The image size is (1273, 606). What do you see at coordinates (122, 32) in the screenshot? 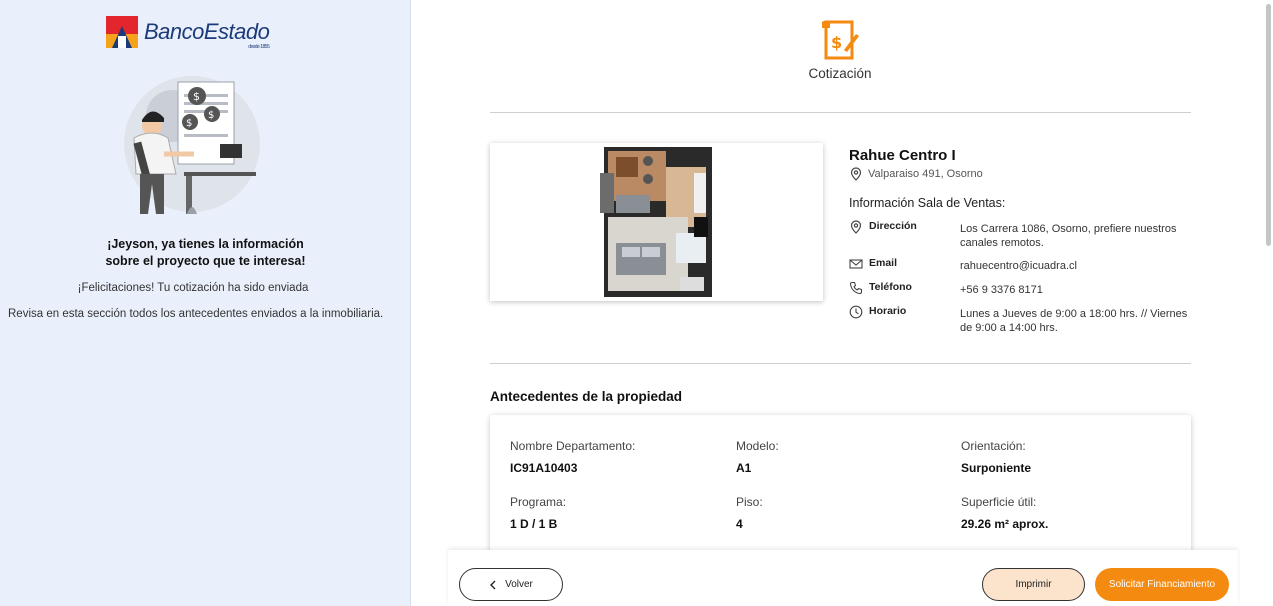
I see `bancoestado-logo-icon` at bounding box center [122, 32].